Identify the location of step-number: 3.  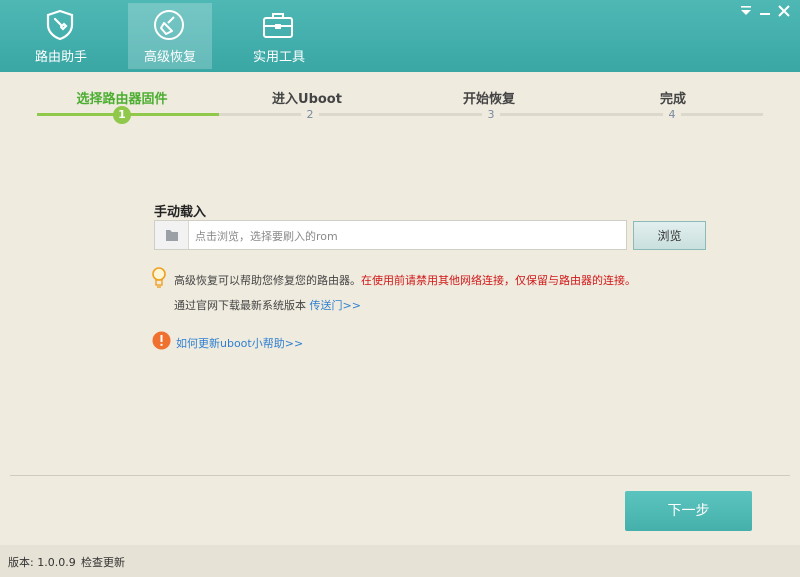
(491, 115).